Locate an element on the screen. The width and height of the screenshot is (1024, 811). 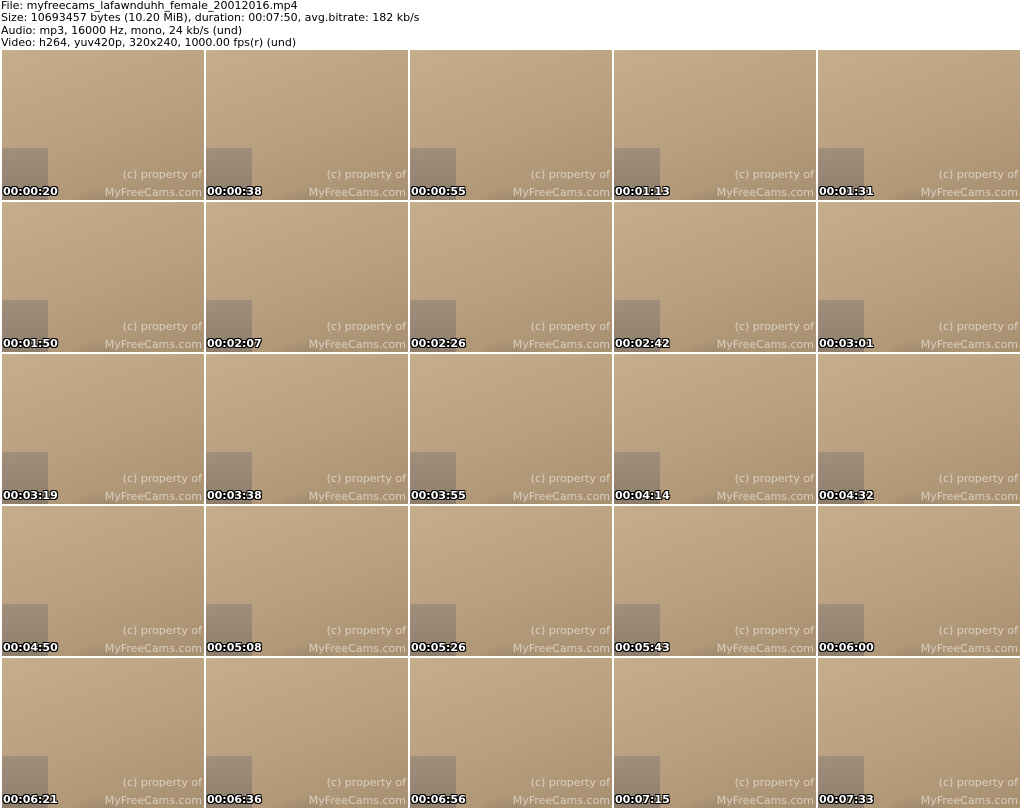
frame-timestamp: 00:04:50 is located at coordinates (30, 647).